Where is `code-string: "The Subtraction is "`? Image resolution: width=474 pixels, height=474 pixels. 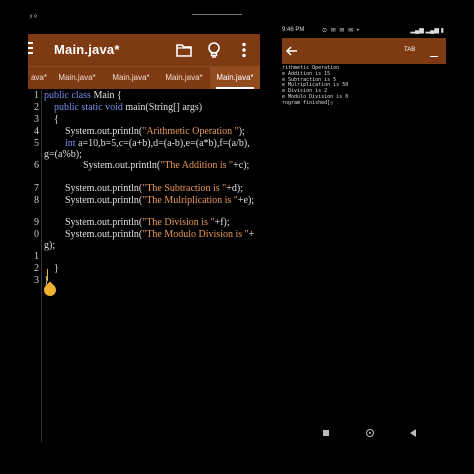
code-string: "The Subtraction is " is located at coordinates (184, 188).